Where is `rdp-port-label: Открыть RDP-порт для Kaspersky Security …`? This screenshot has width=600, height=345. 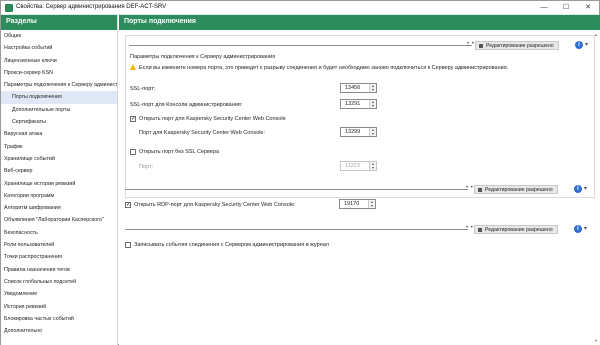 rdp-port-label: Открыть RDP-порт для Kaspersky Security … is located at coordinates (215, 205).